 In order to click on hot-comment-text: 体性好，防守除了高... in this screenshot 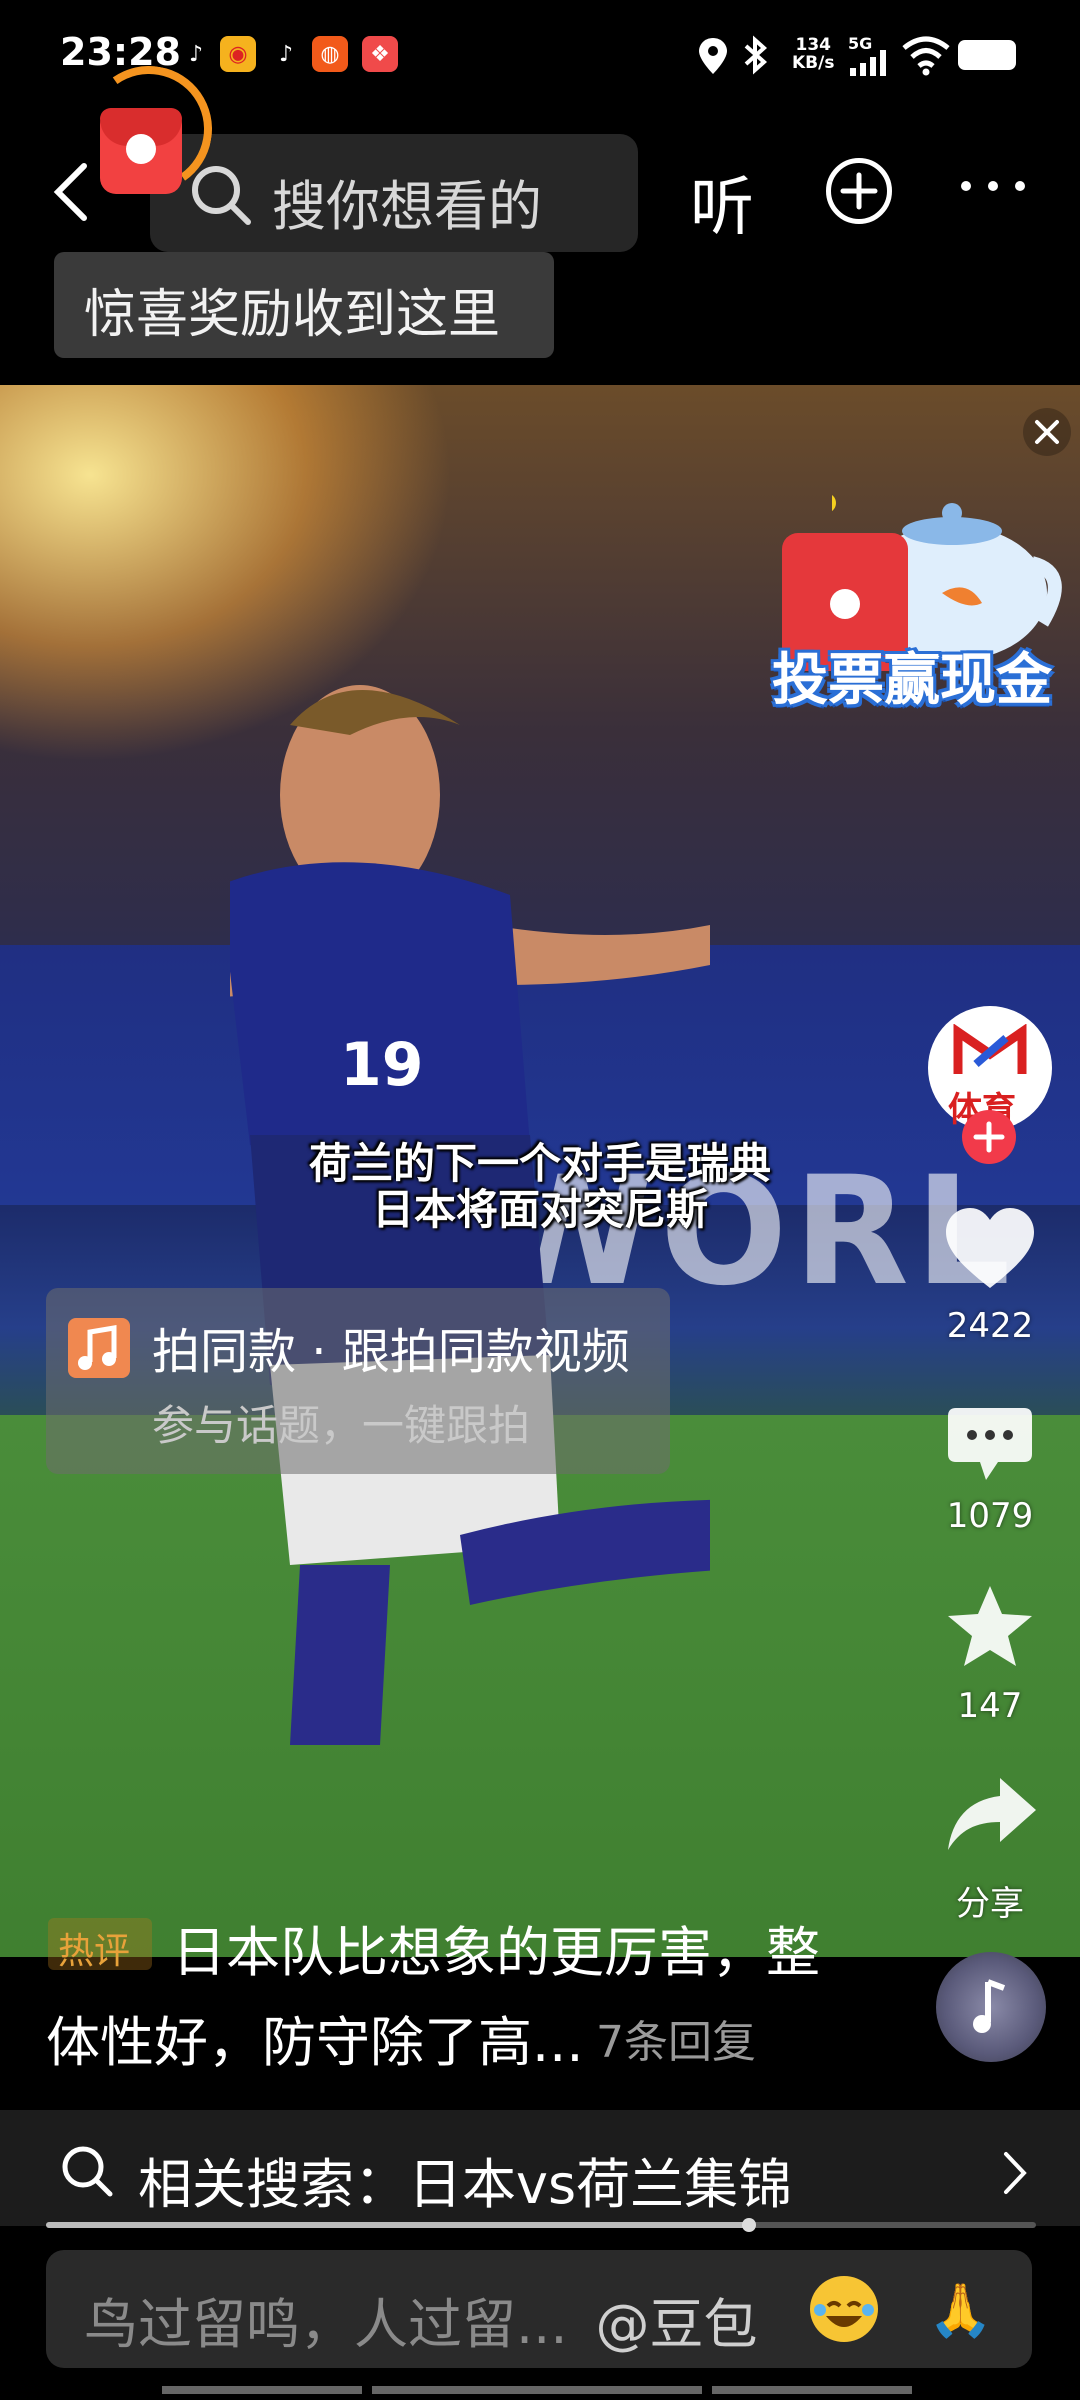, I will do `click(315, 2037)`.